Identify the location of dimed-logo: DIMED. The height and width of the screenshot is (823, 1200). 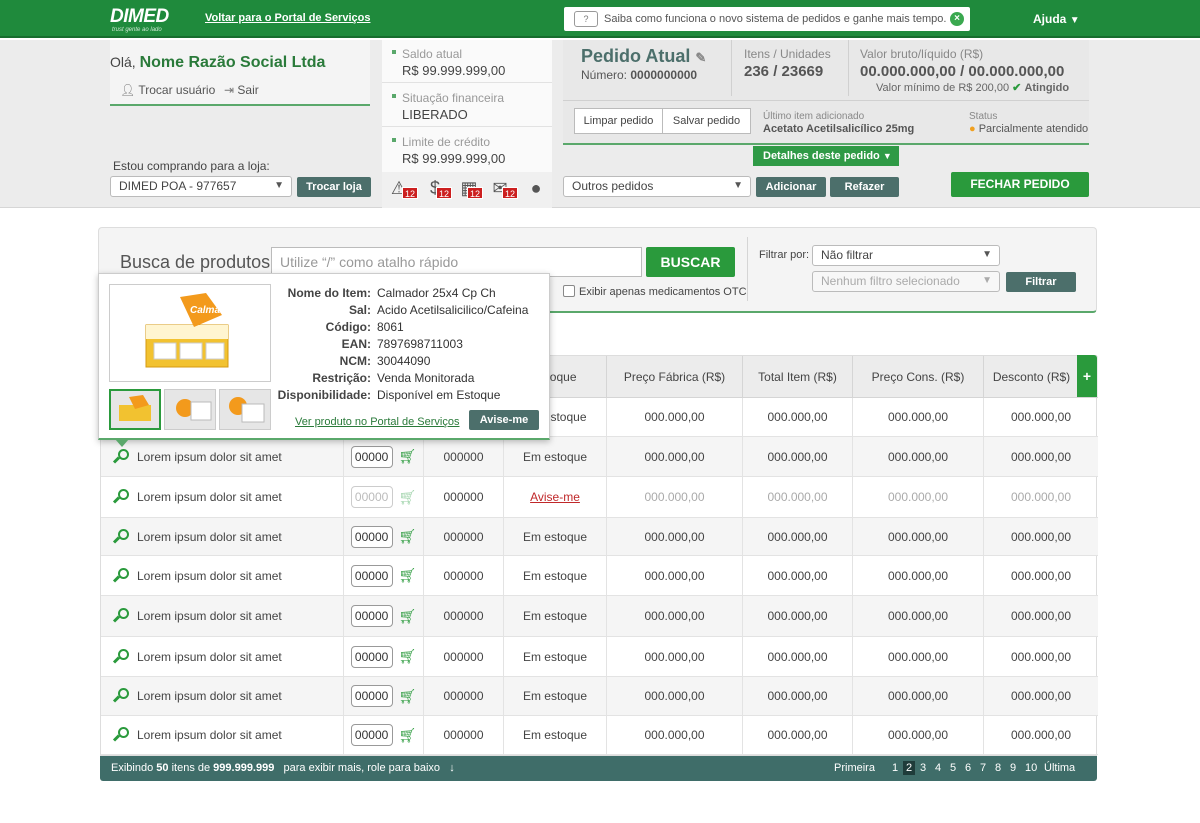
(139, 17).